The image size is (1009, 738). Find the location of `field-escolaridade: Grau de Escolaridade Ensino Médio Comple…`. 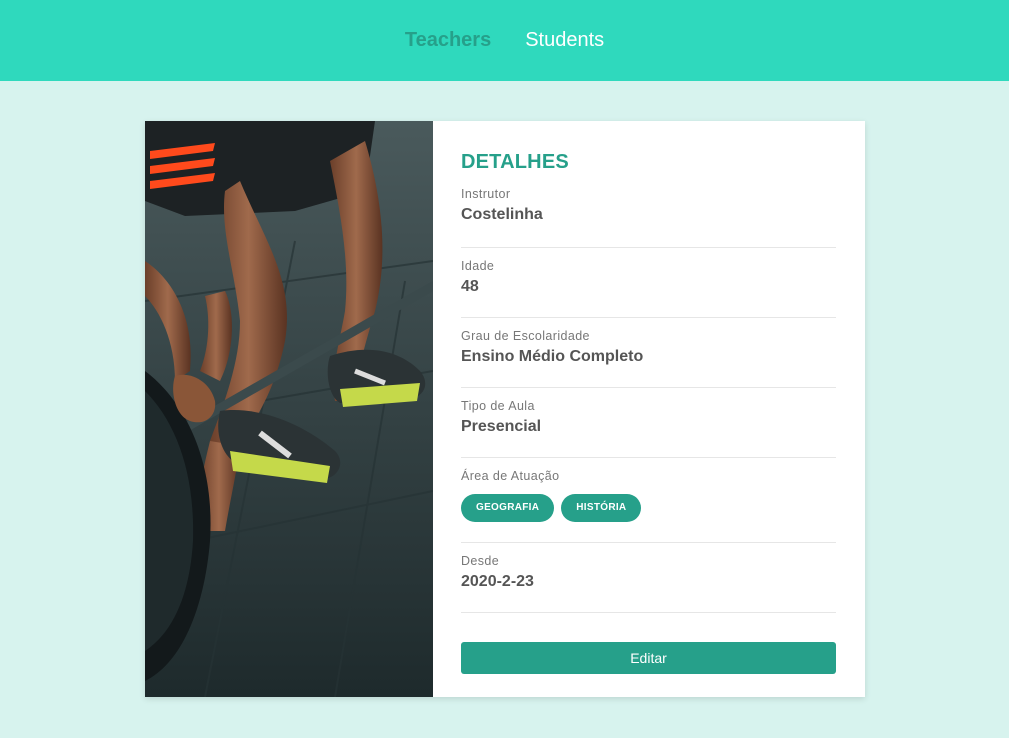

field-escolaridade: Grau de Escolaridade Ensino Médio Comple… is located at coordinates (648, 353).